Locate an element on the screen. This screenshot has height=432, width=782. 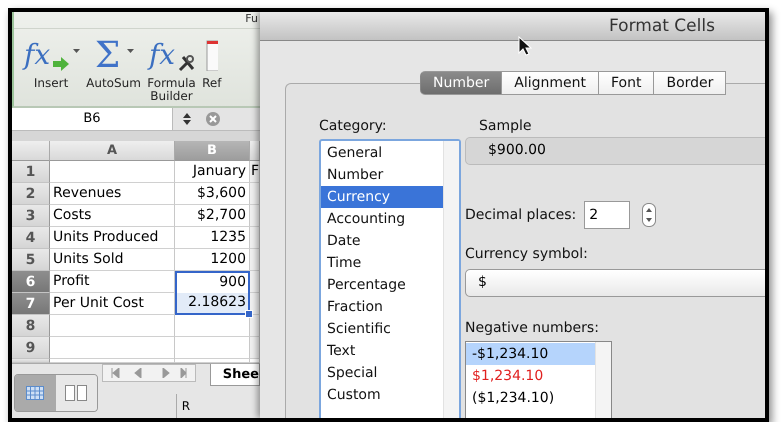
ribbon-button: fx Insert is located at coordinates (51, 61).